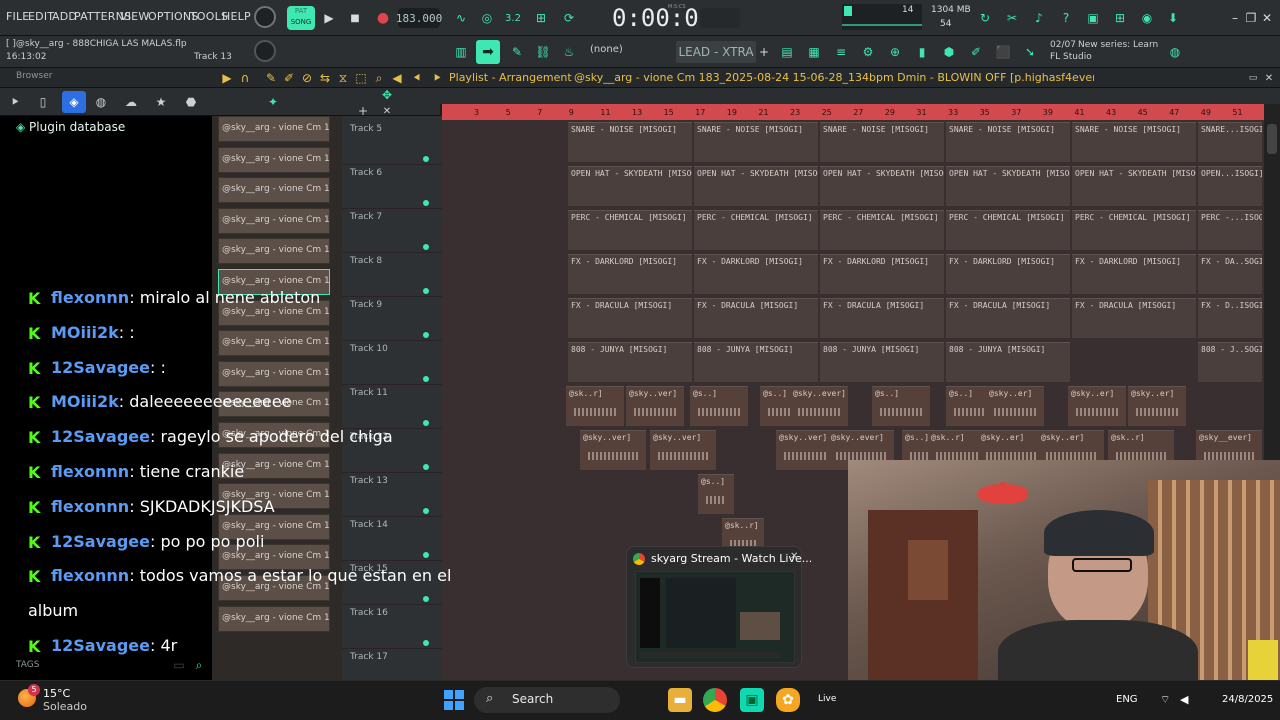 Image resolution: width=1280 pixels, height=720 pixels. What do you see at coordinates (613, 450) in the screenshot?
I see `audio-clip: @sky..ver]` at bounding box center [613, 450].